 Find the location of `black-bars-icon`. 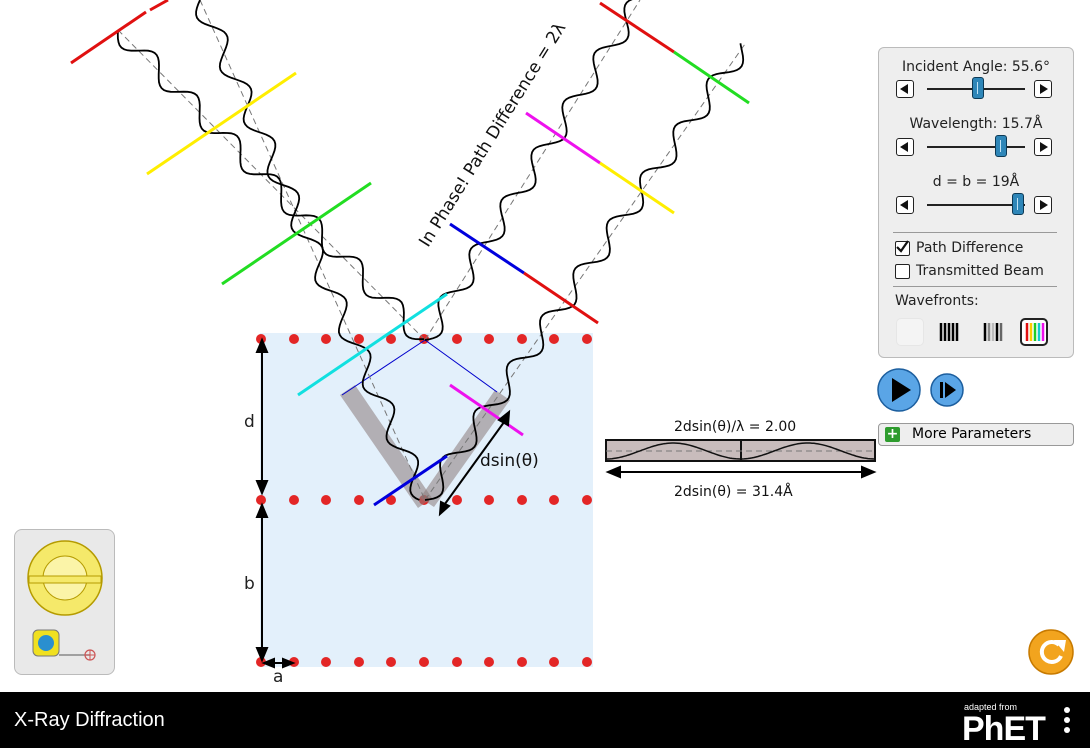

black-bars-icon is located at coordinates (949, 332).